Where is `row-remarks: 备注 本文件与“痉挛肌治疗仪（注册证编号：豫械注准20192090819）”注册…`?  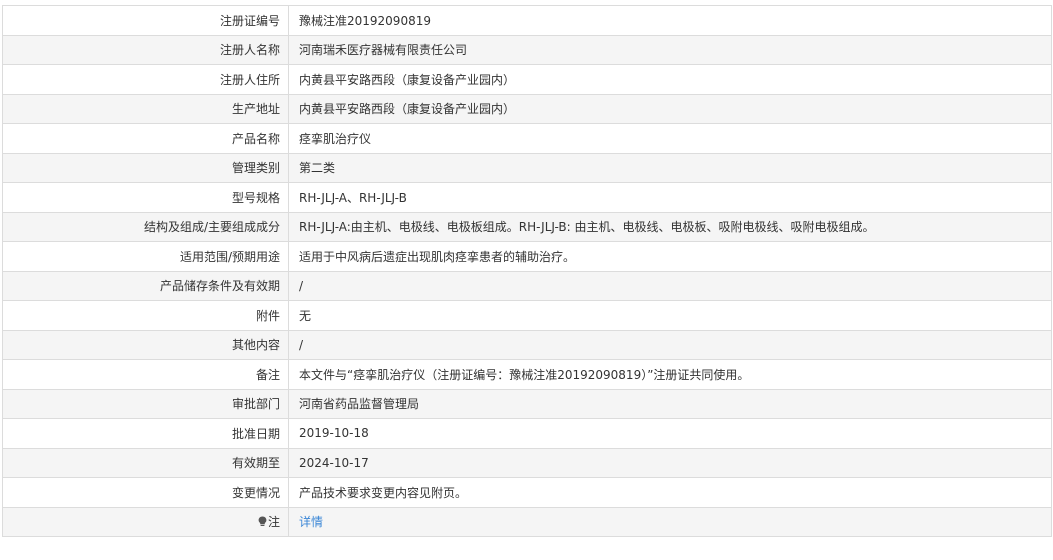 row-remarks: 备注 本文件与“痉挛肌治疗仪（注册证编号：豫械注准20192090819）”注册… is located at coordinates (527, 374).